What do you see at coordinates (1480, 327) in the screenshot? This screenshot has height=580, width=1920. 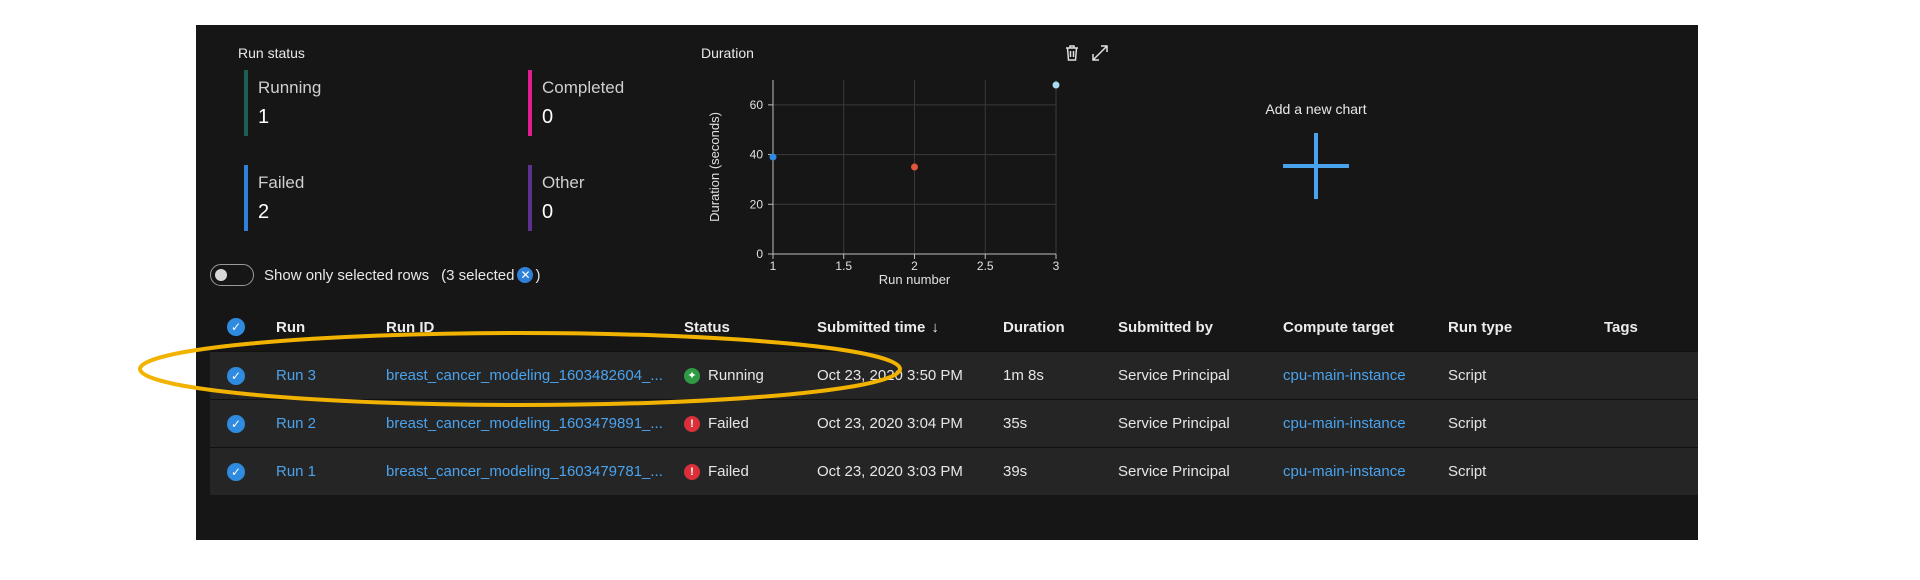 I see `column-header-run-type: Run type` at bounding box center [1480, 327].